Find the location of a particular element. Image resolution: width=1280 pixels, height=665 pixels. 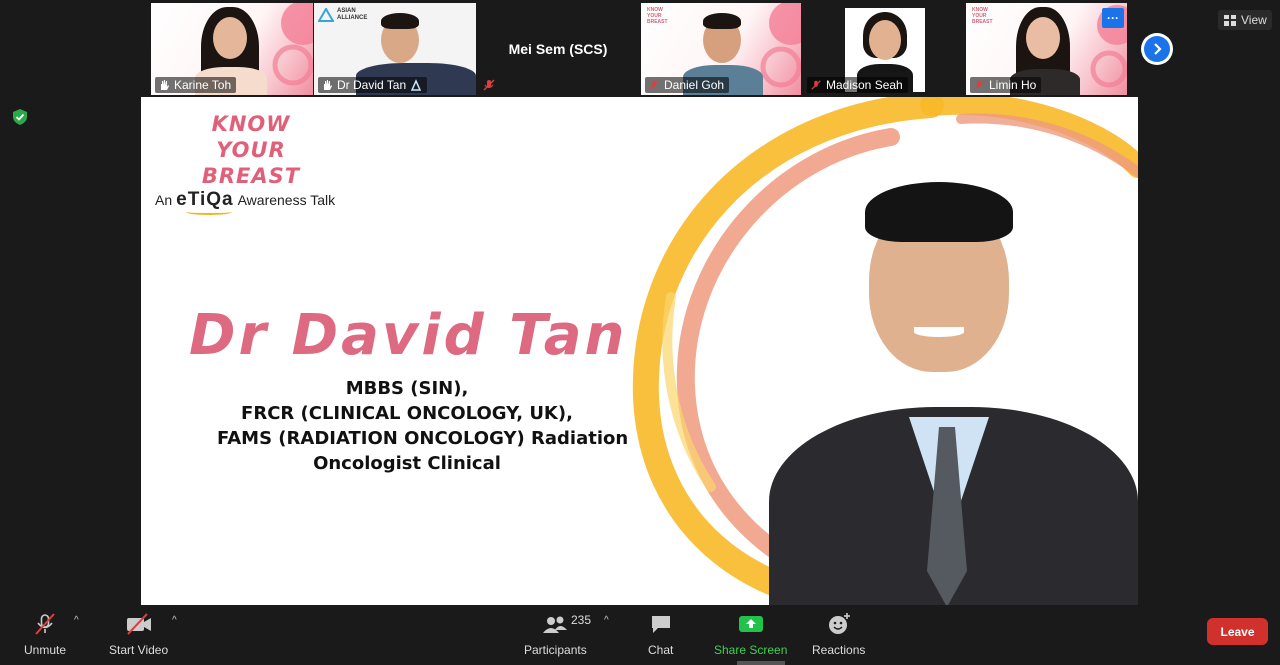

video-tile-dr-david-tan: ASIAN ALLIANCE Dr David Tan is located at coordinates (395, 49).